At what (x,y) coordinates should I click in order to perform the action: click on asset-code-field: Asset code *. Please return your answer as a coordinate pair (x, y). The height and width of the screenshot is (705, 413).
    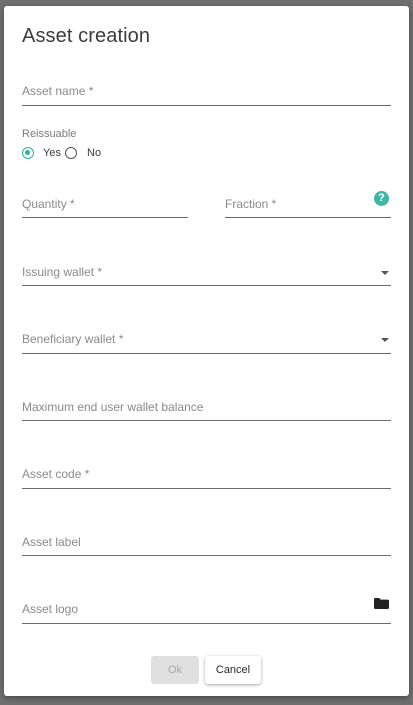
    Looking at the image, I should click on (206, 474).